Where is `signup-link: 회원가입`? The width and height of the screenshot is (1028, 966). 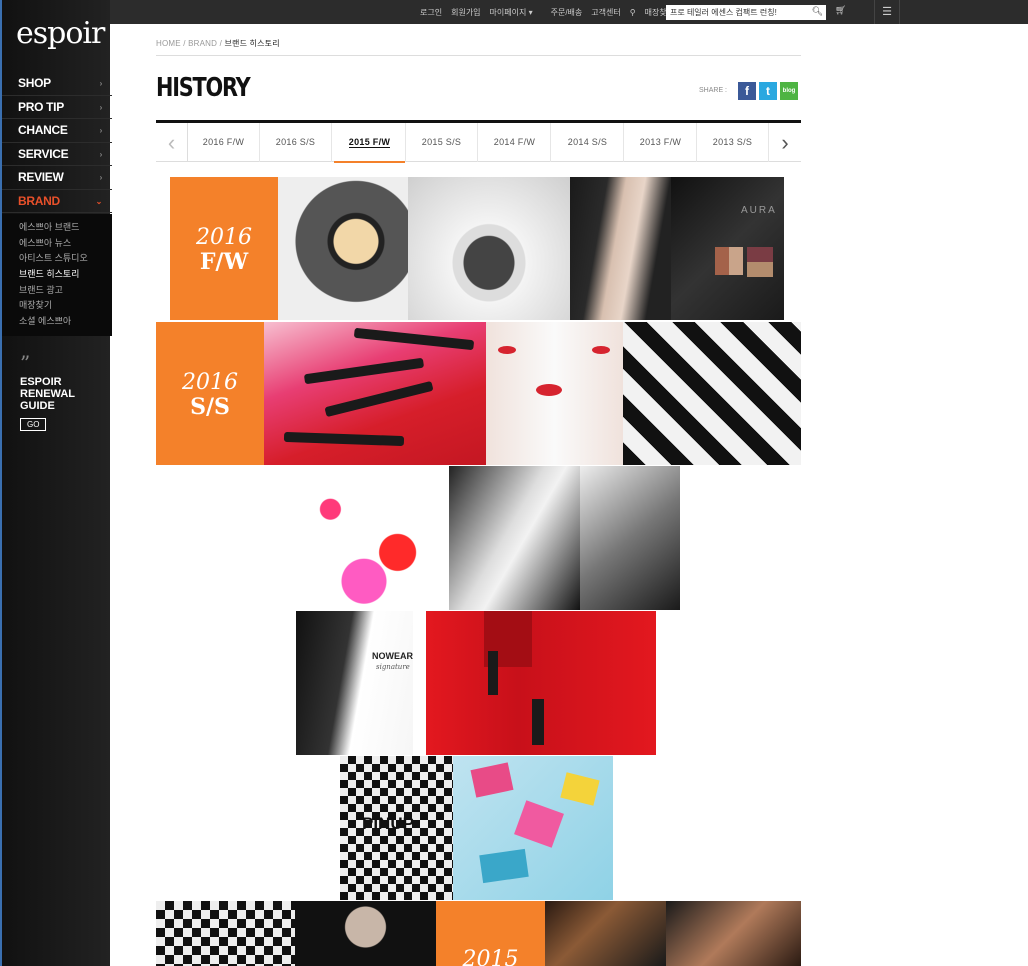
signup-link: 회원가입 is located at coordinates (465, 12).